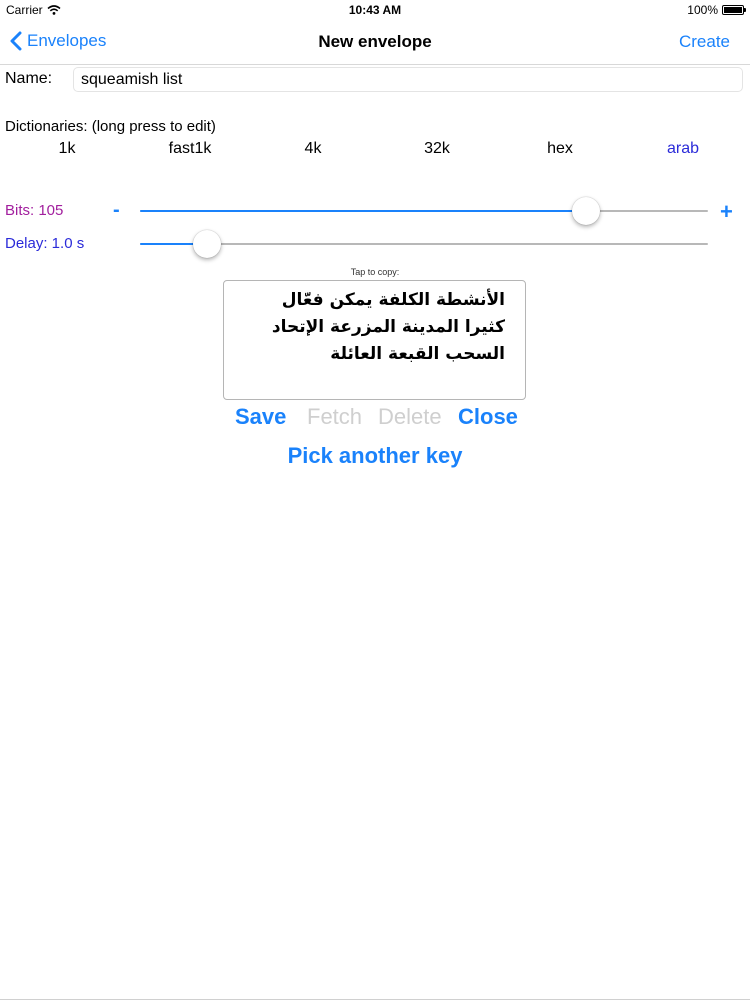  I want to click on battery-fill, so click(733, 10).